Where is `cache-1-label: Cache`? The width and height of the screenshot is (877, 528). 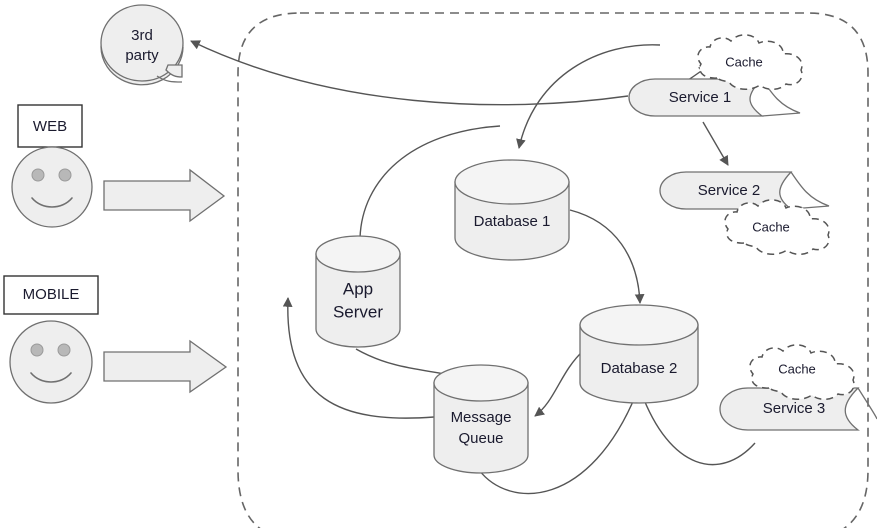
cache-1-label: Cache is located at coordinates (744, 61).